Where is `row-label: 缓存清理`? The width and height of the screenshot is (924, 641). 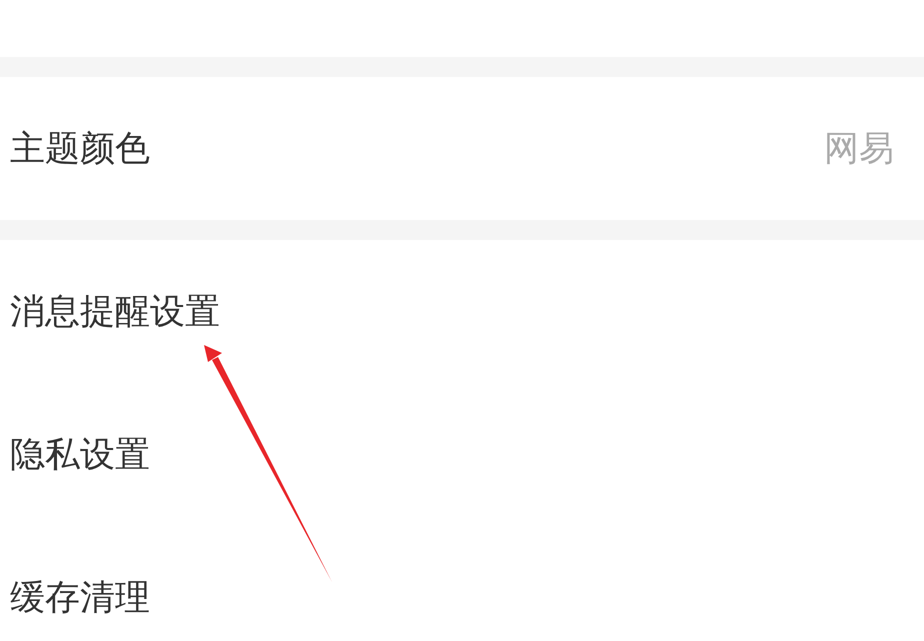 row-label: 缓存清理 is located at coordinates (80, 598).